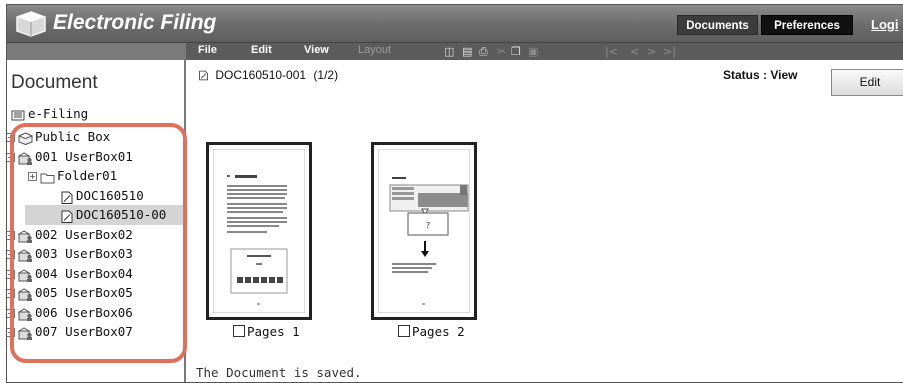  Describe the element at coordinates (501, 51) in the screenshot. I see `cut-icon: ✂` at that location.